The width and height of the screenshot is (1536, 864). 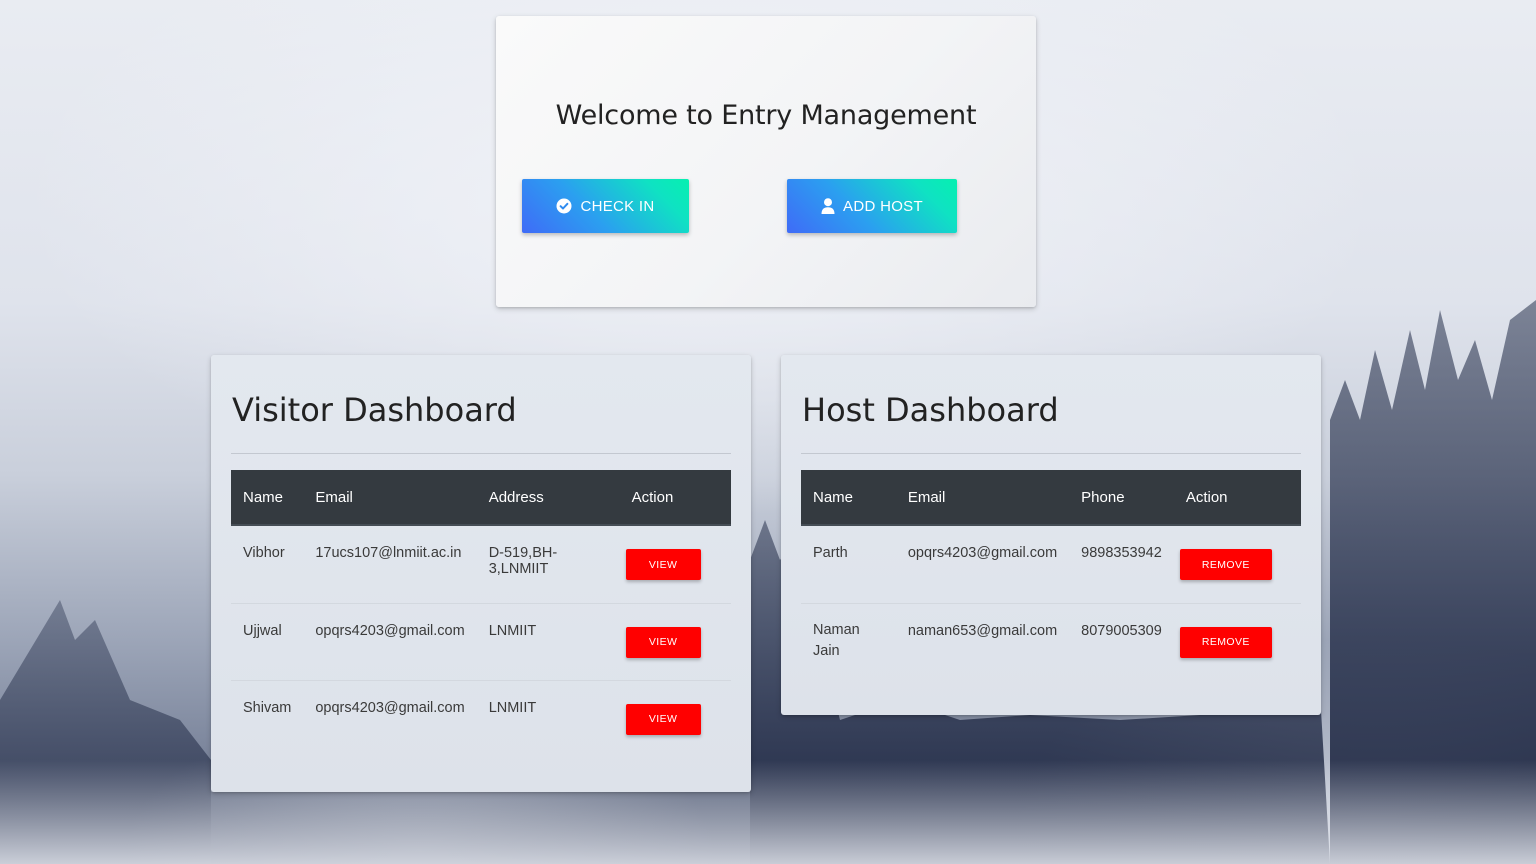 What do you see at coordinates (1121, 553) in the screenshot?
I see `host-phone: 9898353942` at bounding box center [1121, 553].